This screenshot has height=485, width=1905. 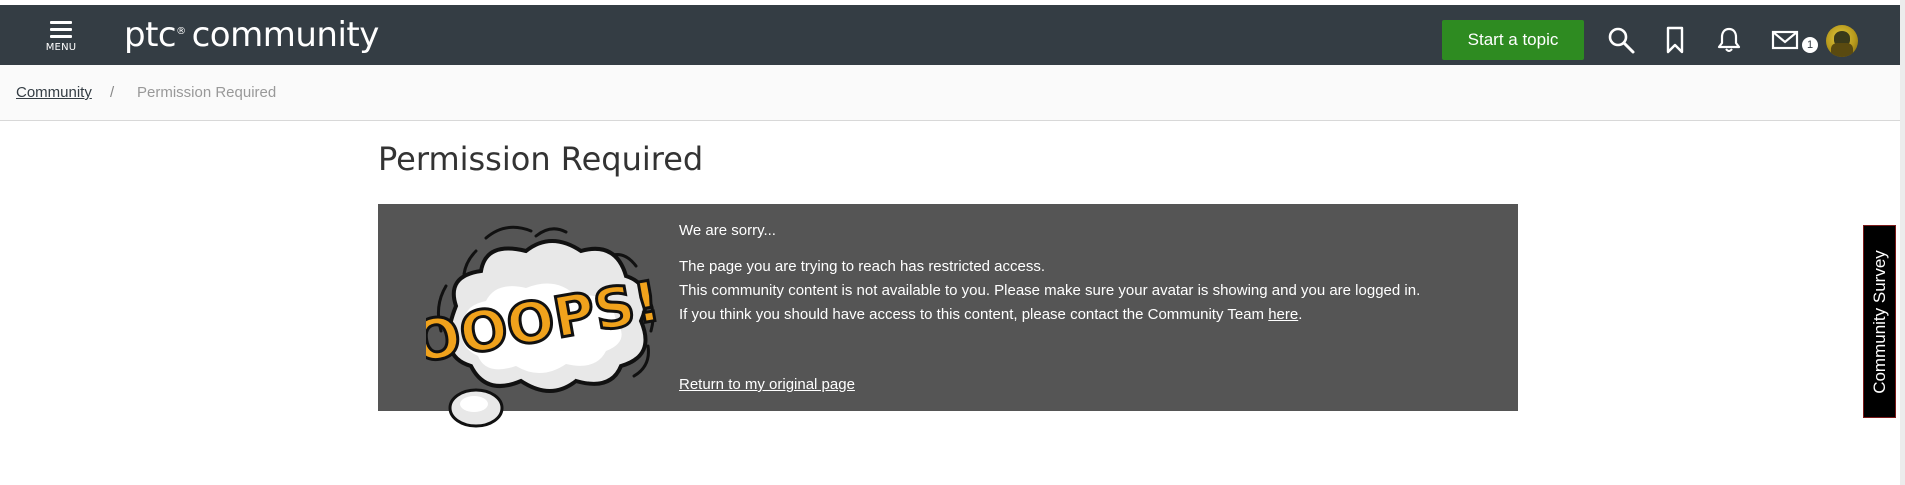 I want to click on breadcrumb-current: Permission Required, so click(x=207, y=92).